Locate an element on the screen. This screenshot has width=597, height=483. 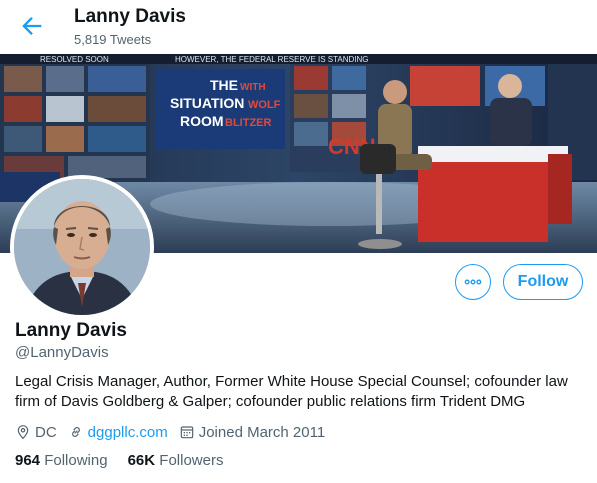
location-text: DC is located at coordinates (46, 432).